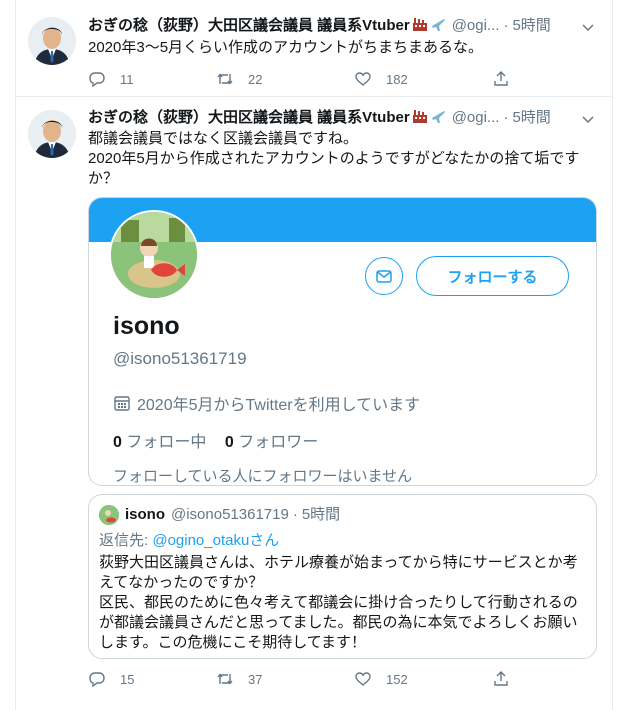 Image resolution: width=627 pixels, height=710 pixels. What do you see at coordinates (181, 582) in the screenshot?
I see `quoted-text-line: えてなかったのですか？` at bounding box center [181, 582].